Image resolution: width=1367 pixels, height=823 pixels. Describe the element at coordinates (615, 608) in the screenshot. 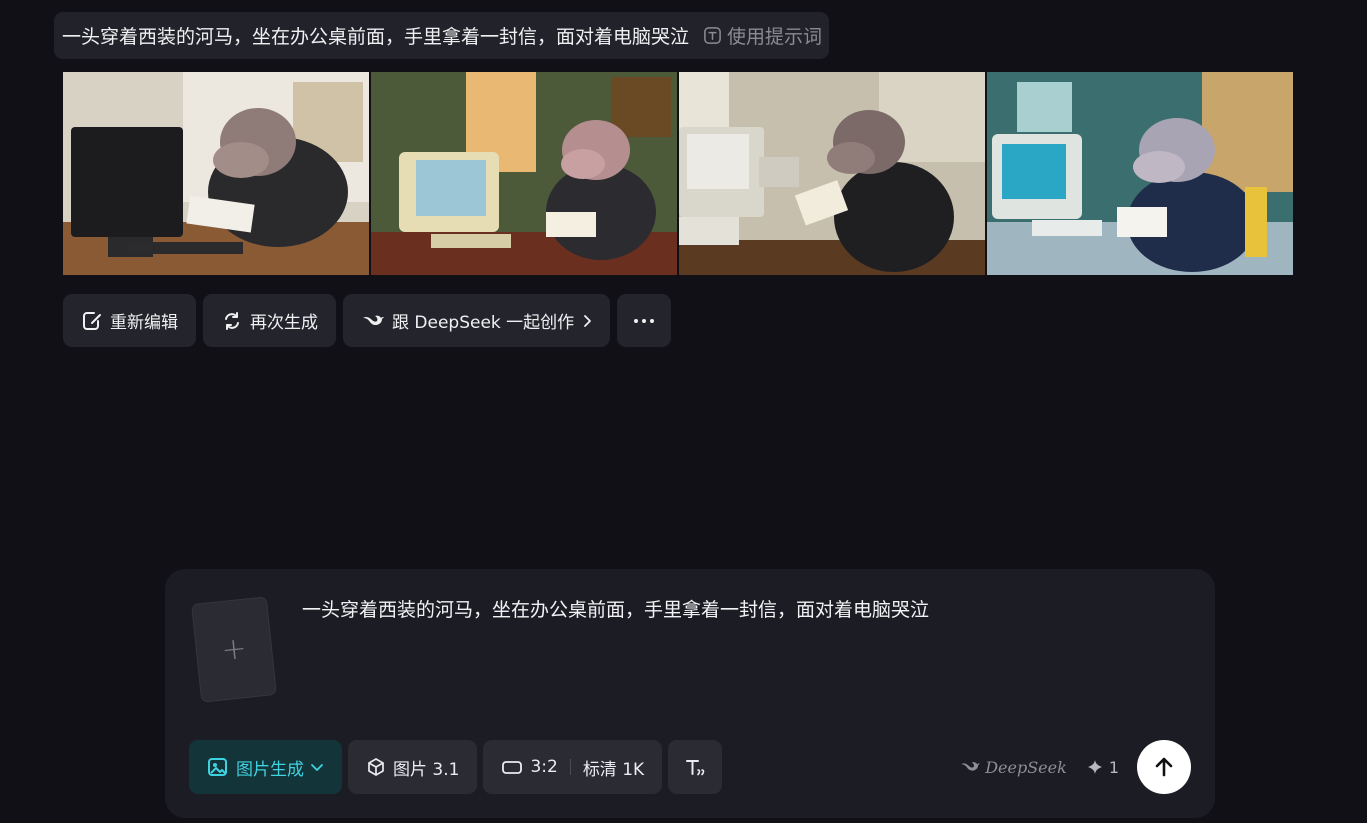

I see `prompt-input: 一头穿着西装的河马，坐在办公桌前面，手里拿着一封信，面对着电脑哭泣` at that location.